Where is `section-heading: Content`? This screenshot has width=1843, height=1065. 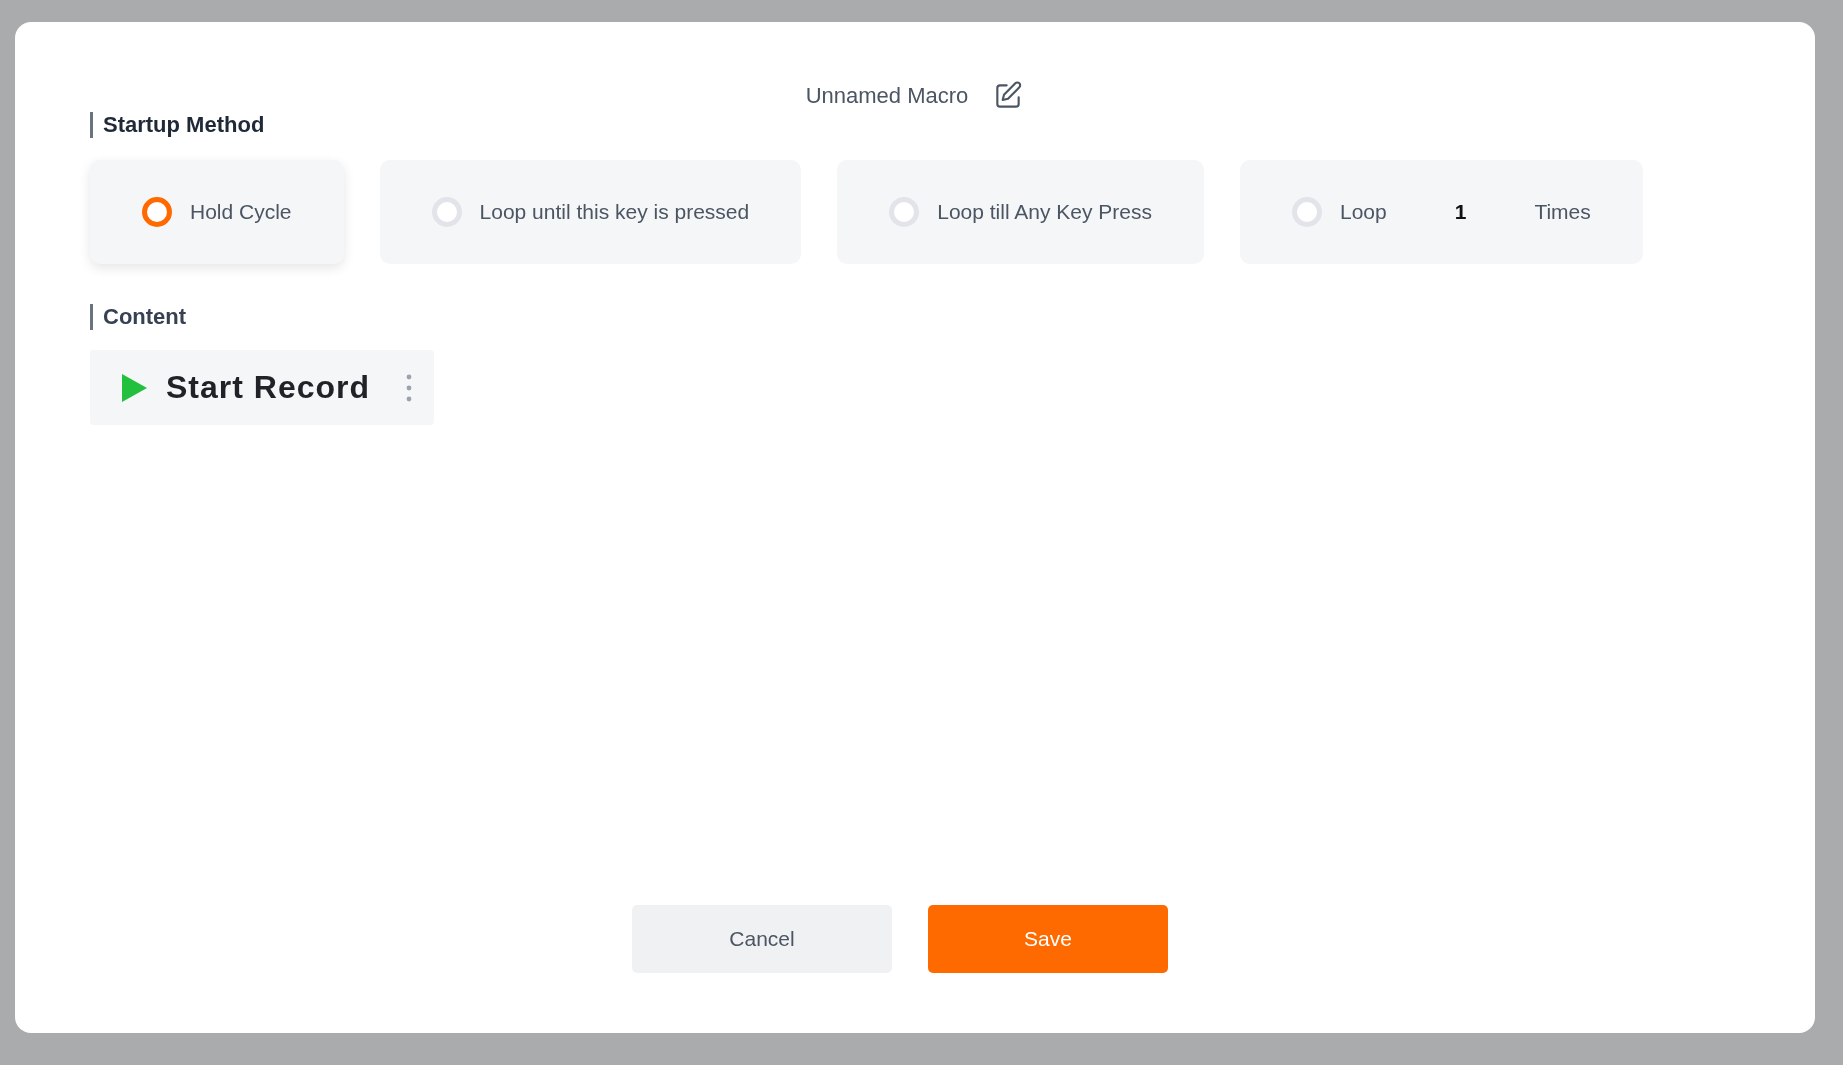 section-heading: Content is located at coordinates (922, 317).